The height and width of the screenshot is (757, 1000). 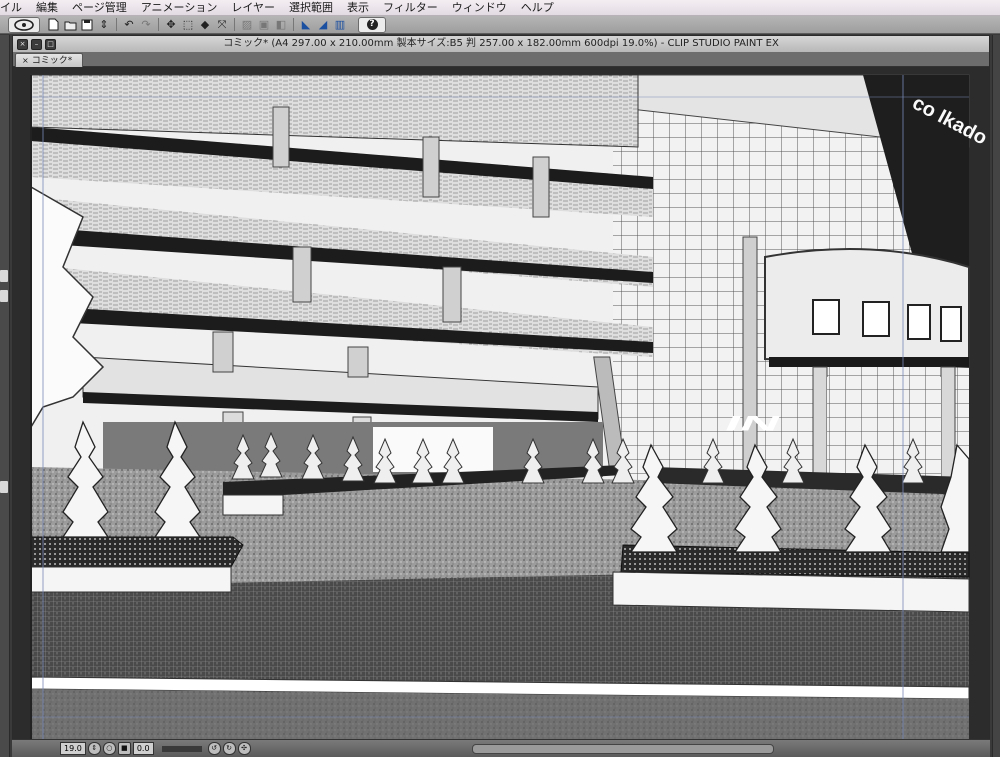 What do you see at coordinates (87, 25) in the screenshot?
I see `save-icon` at bounding box center [87, 25].